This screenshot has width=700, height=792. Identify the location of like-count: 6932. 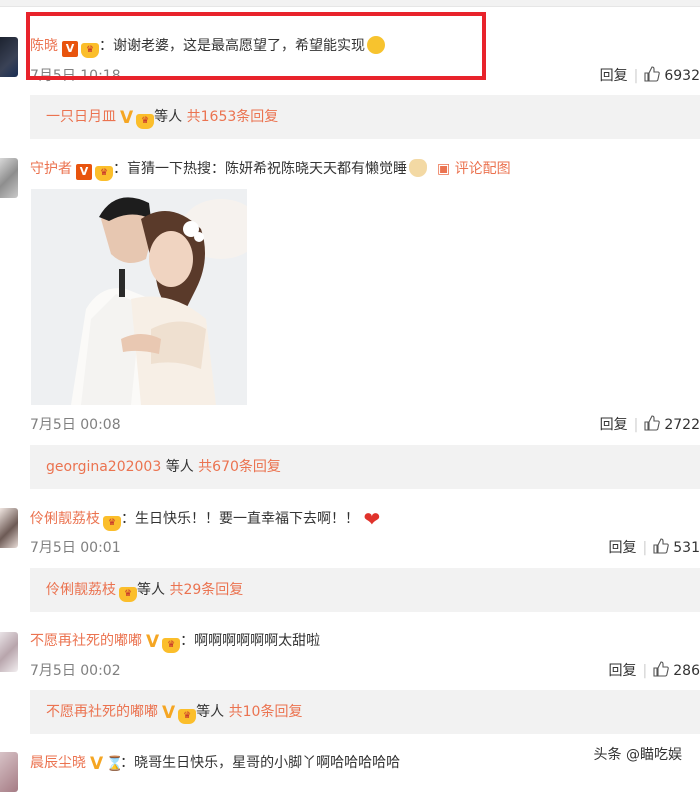
(682, 76).